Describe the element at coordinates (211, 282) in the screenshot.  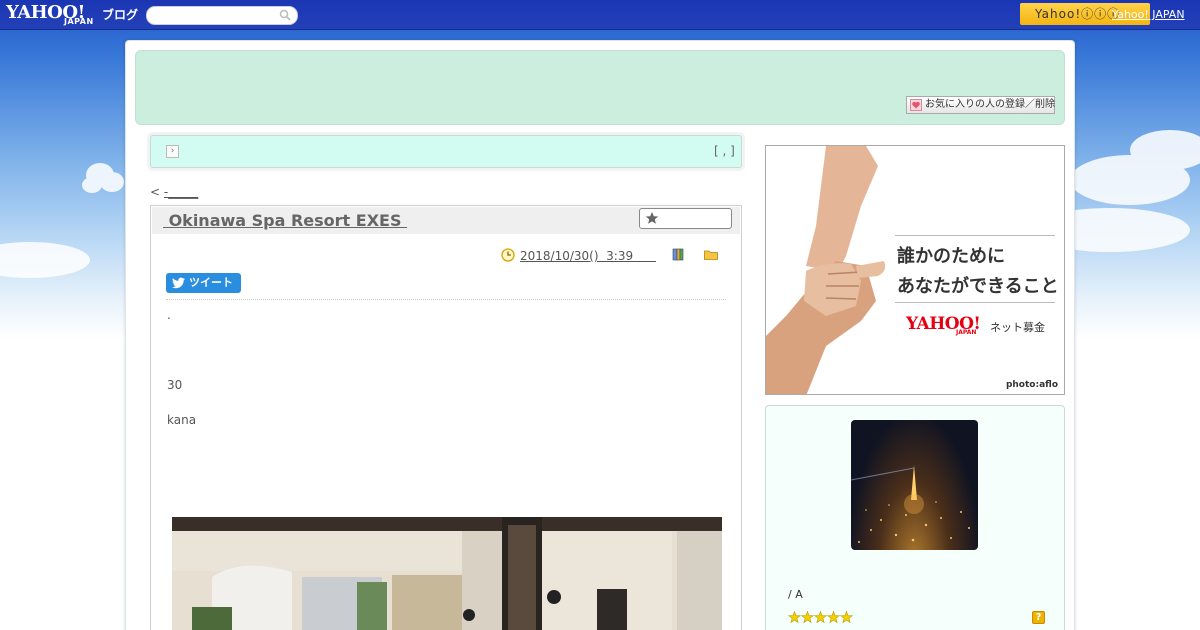
I see `tweet-label: ツイート` at that location.